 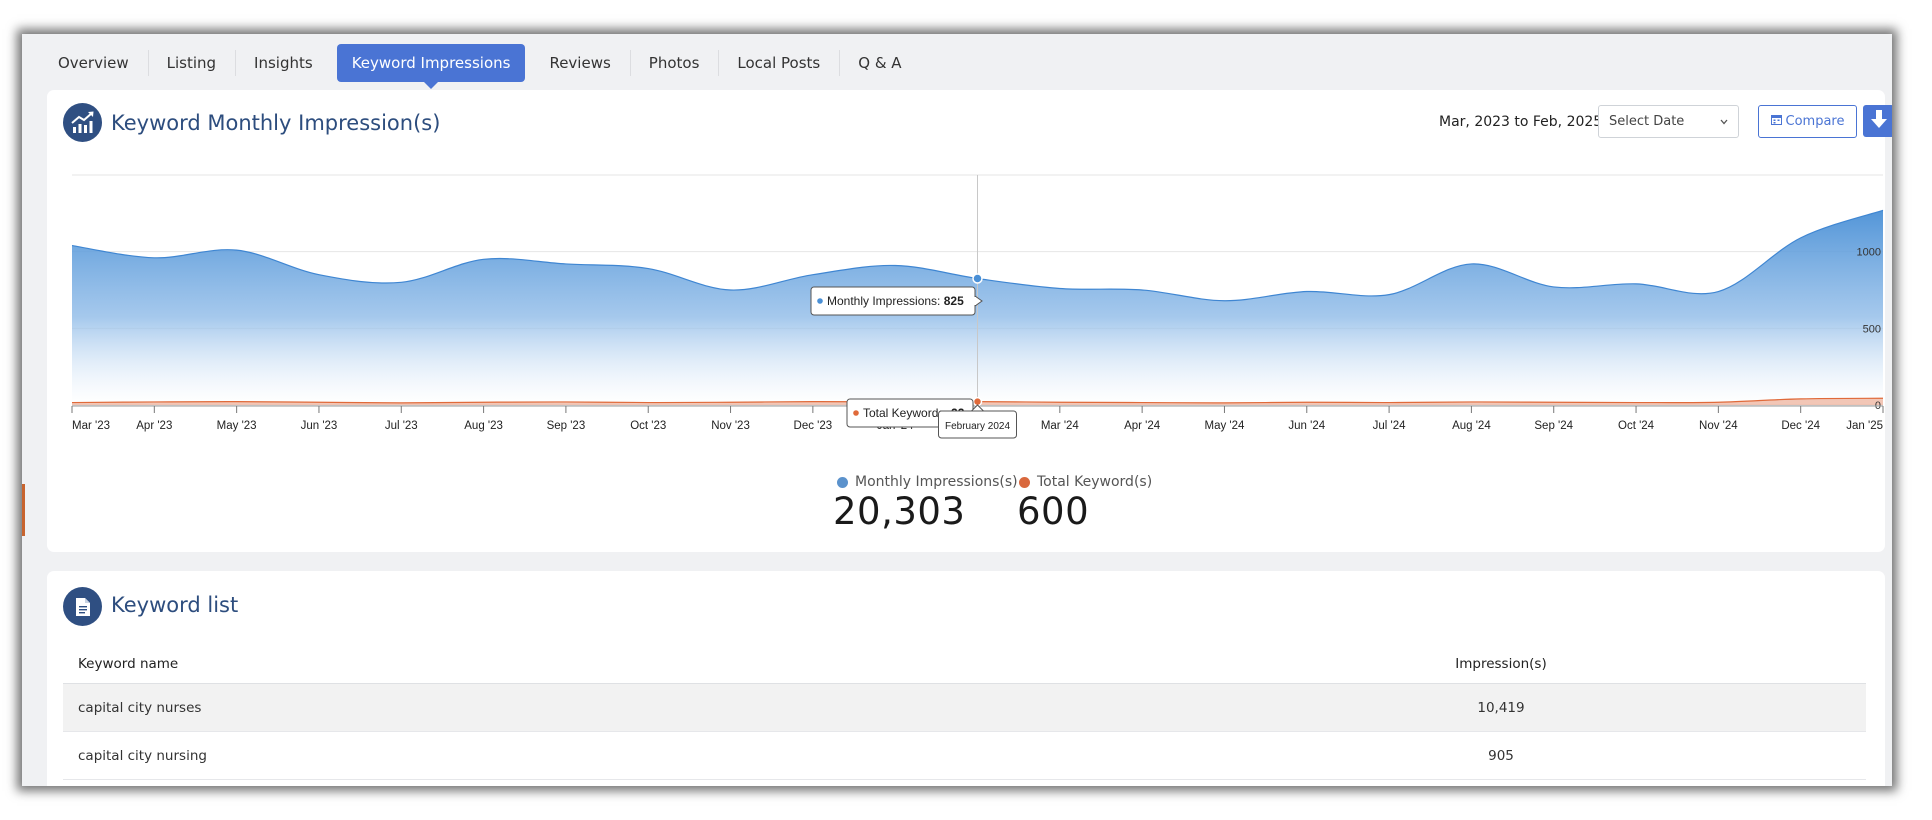 What do you see at coordinates (1864, 426) in the screenshot?
I see `x-tick-label: Jan '25` at bounding box center [1864, 426].